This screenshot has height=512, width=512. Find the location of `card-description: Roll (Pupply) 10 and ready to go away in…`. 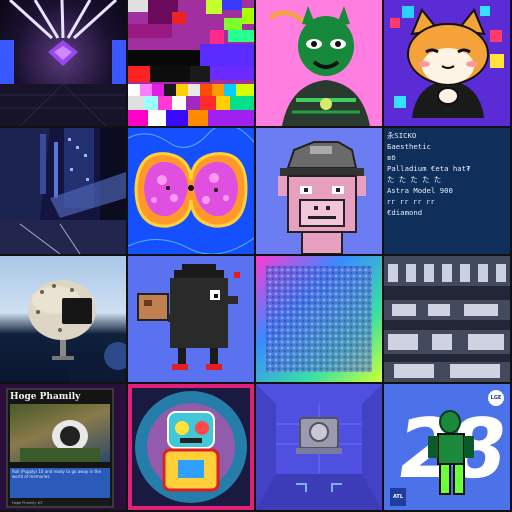

card-description: Roll (Pupply) 10 and ready to go away in… is located at coordinates (60, 483).